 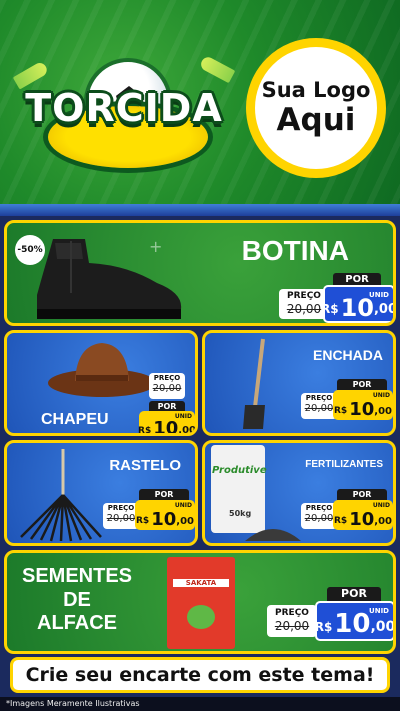 What do you see at coordinates (299, 383) in the screenshot?
I see `product-card-enchada: ENCHADA POR PREÇO 20,00 R$ 10 ,00 UNID` at bounding box center [299, 383].